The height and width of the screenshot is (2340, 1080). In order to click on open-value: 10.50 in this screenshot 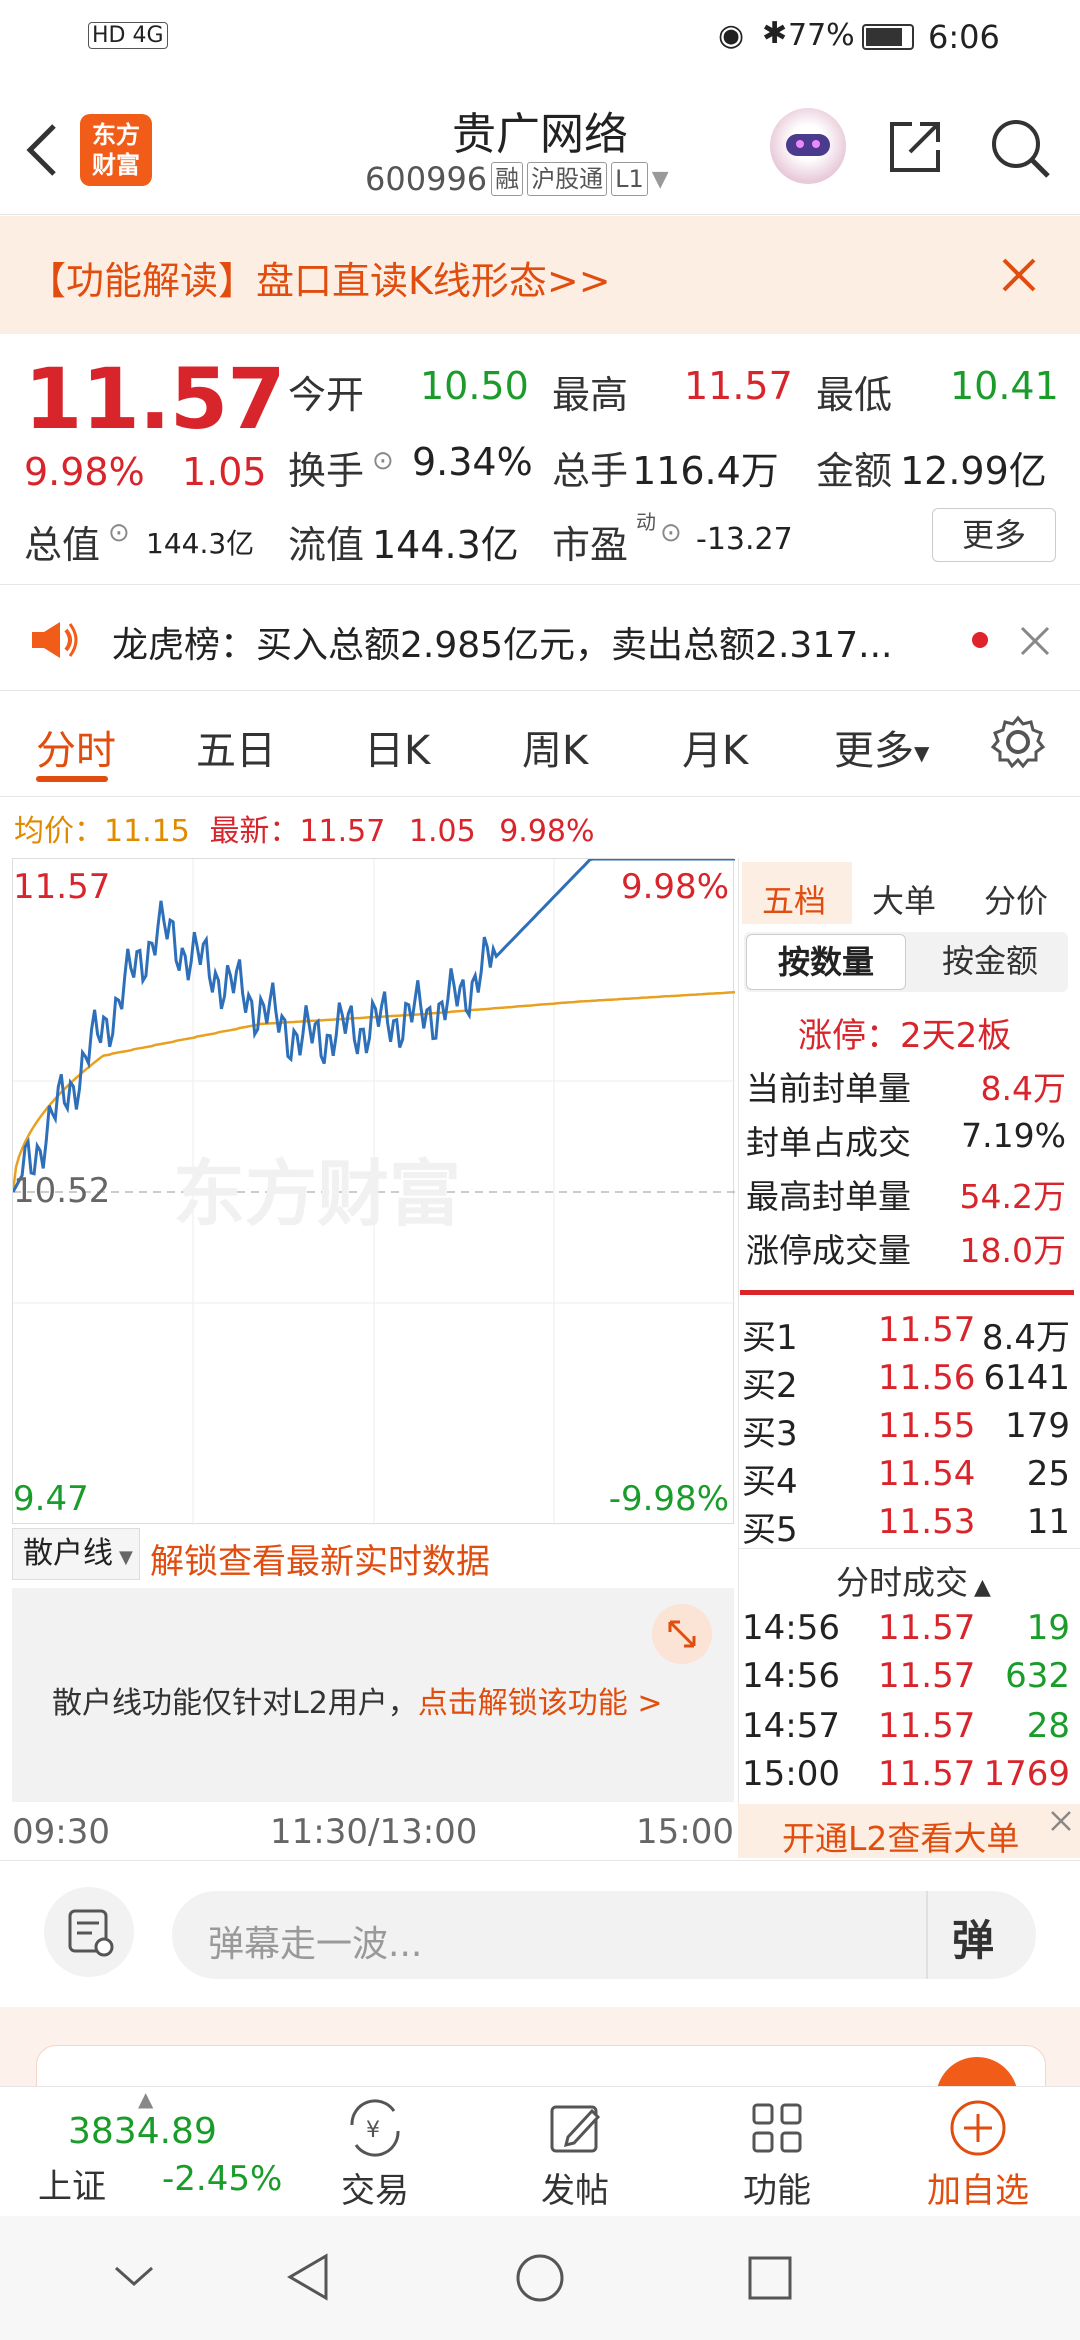, I will do `click(474, 386)`.